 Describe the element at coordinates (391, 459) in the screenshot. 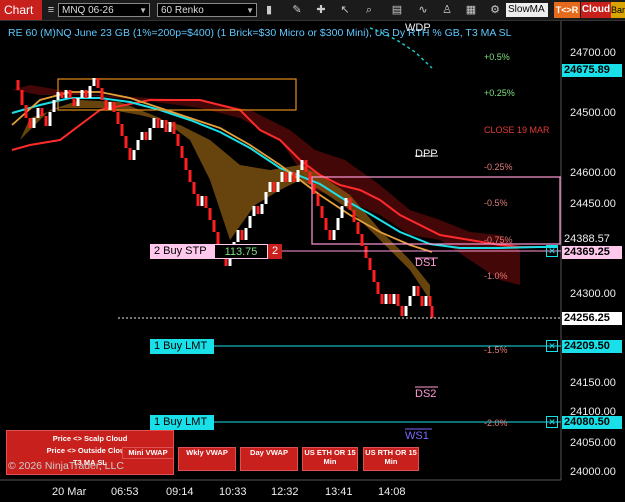

I see `us-rth-or-button: US RTH OR 15 Min` at that location.